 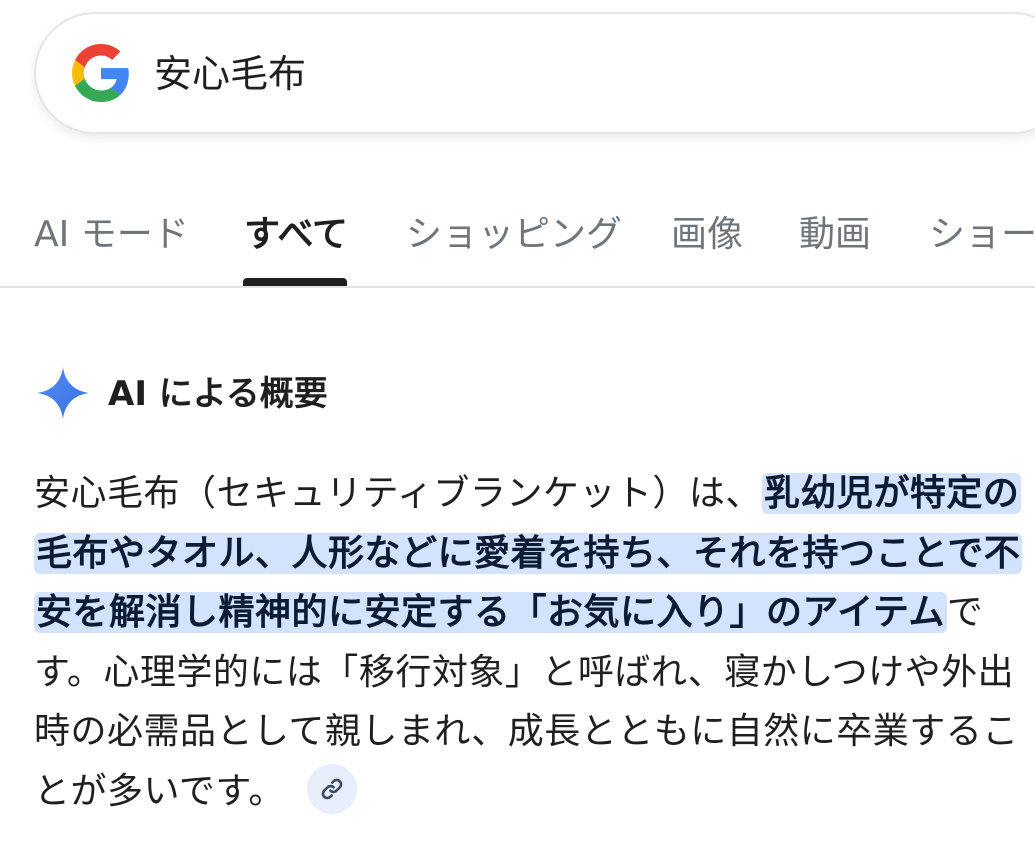 I want to click on search-tabs: AI モード すべて ショッピング 画像 動画 ショー, so click(x=517, y=244).